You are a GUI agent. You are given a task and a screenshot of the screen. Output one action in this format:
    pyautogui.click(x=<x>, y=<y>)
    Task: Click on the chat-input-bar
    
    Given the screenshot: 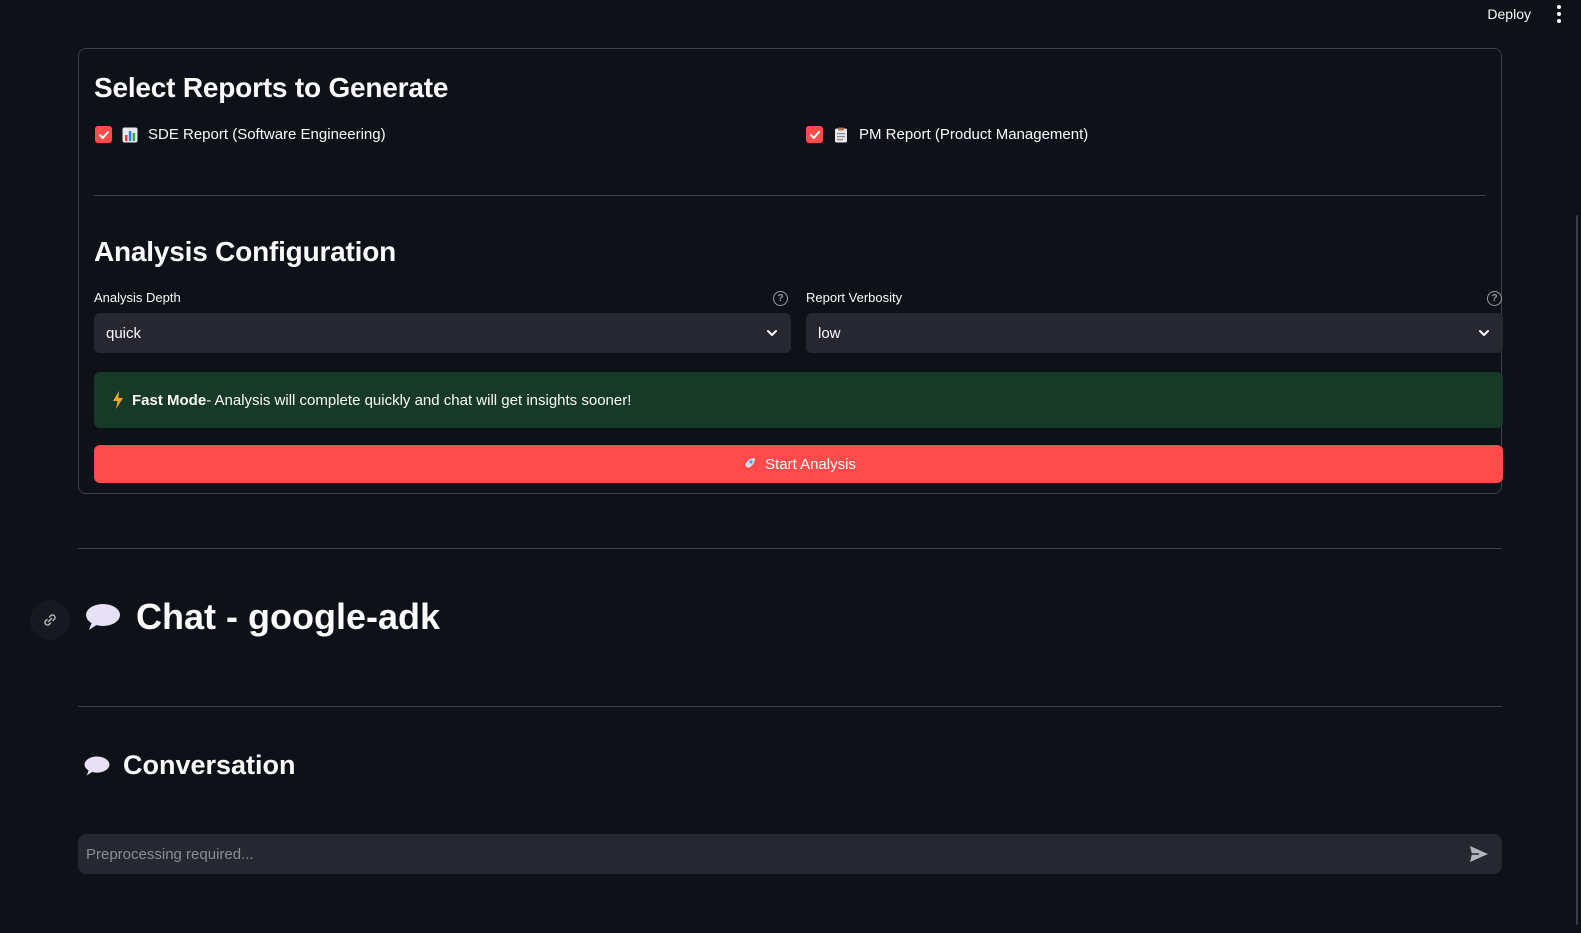 What is the action you would take?
    pyautogui.click(x=790, y=854)
    